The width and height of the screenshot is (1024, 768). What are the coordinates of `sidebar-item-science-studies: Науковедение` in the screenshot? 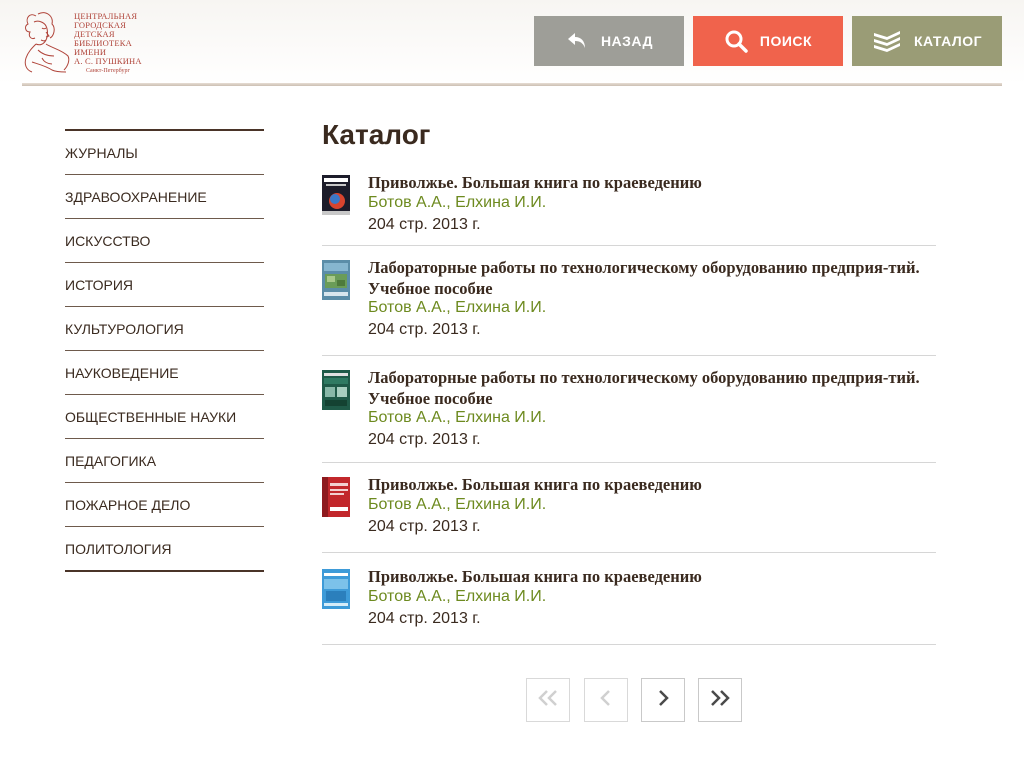 It's located at (164, 373).